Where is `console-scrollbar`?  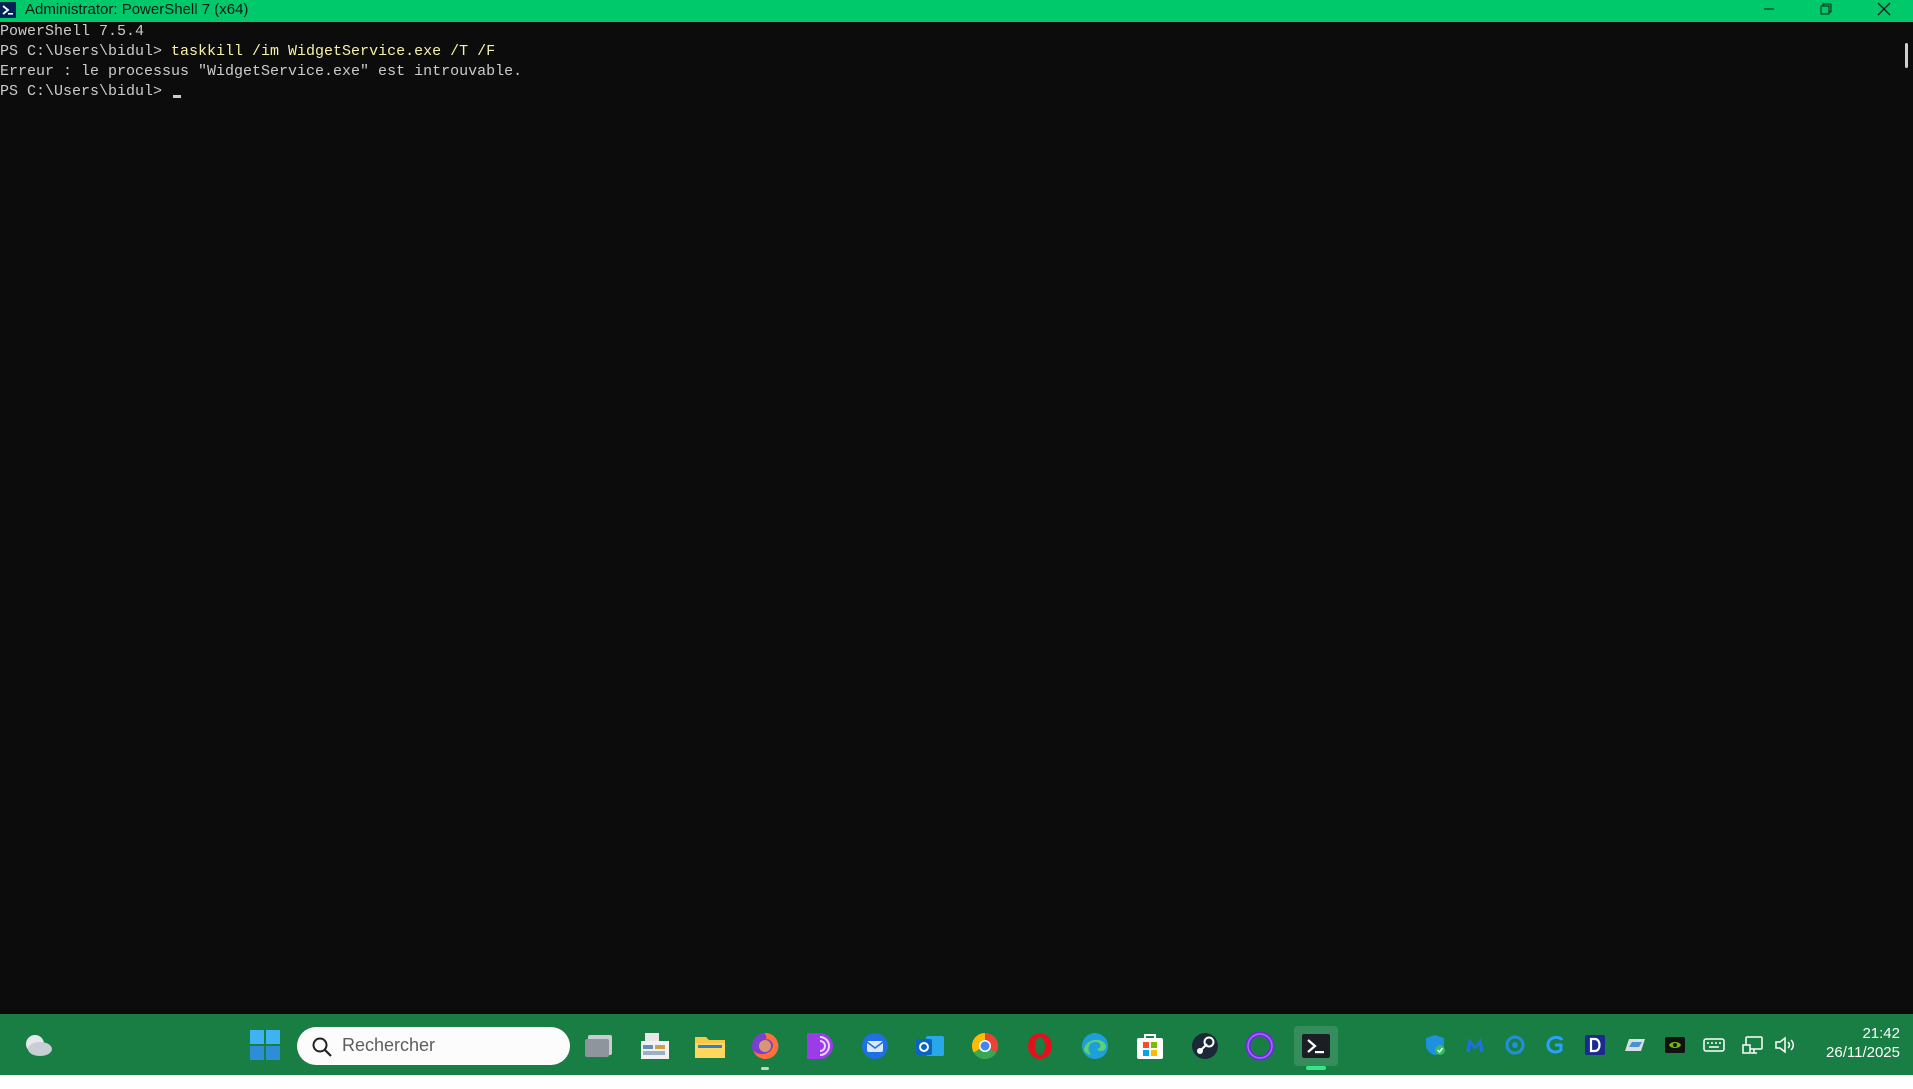 console-scrollbar is located at coordinates (1906, 518).